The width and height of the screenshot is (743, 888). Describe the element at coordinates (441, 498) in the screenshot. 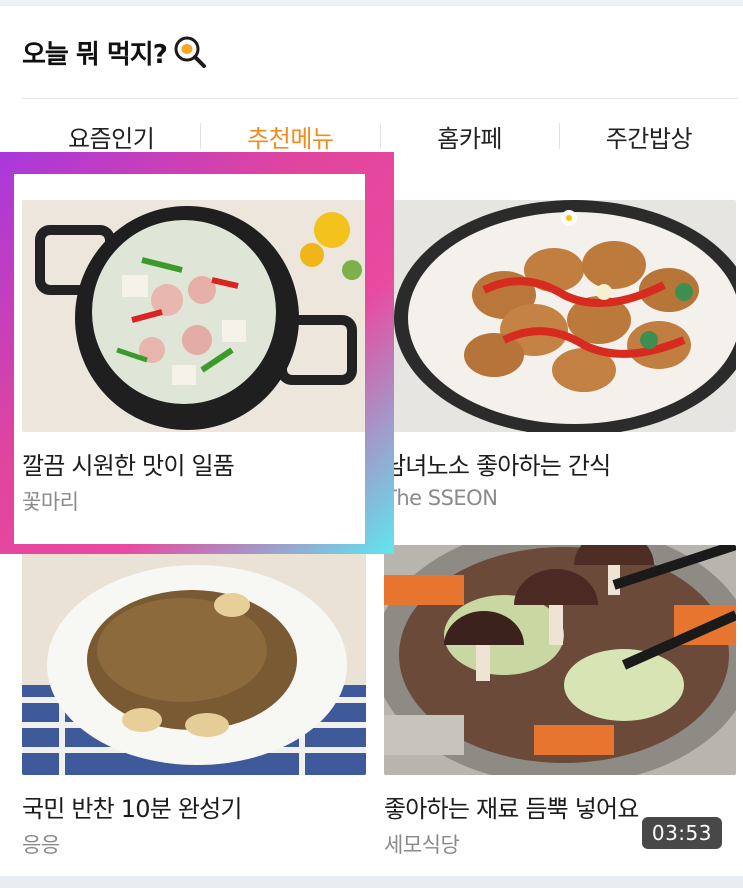

I see `recipe-author: The SSEON` at that location.